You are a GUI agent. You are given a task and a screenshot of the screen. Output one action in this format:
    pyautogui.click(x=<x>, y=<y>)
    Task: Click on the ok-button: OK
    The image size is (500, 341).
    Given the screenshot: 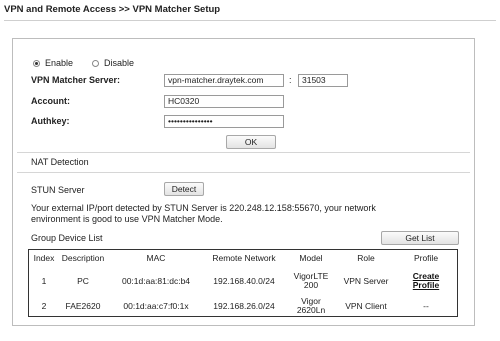 What is the action you would take?
    pyautogui.click(x=251, y=142)
    